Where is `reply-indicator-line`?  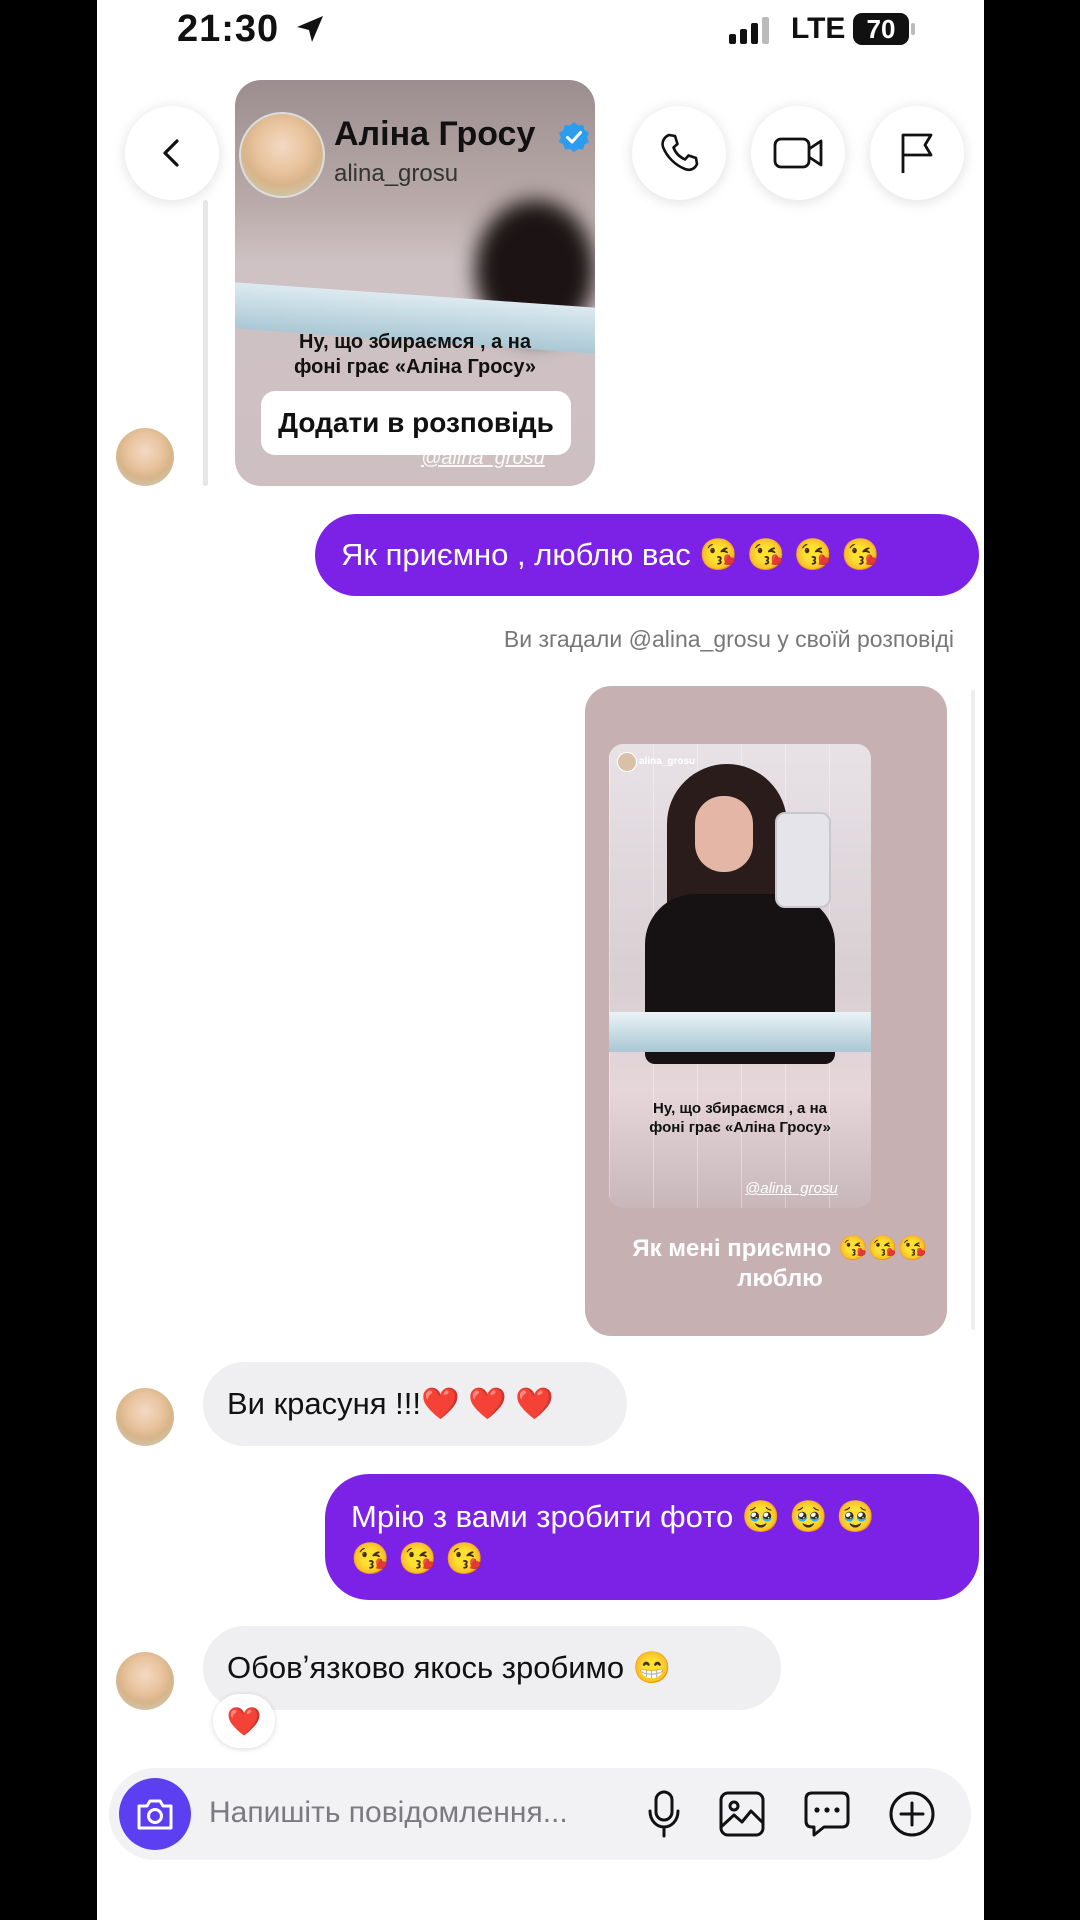
reply-indicator-line is located at coordinates (205, 343).